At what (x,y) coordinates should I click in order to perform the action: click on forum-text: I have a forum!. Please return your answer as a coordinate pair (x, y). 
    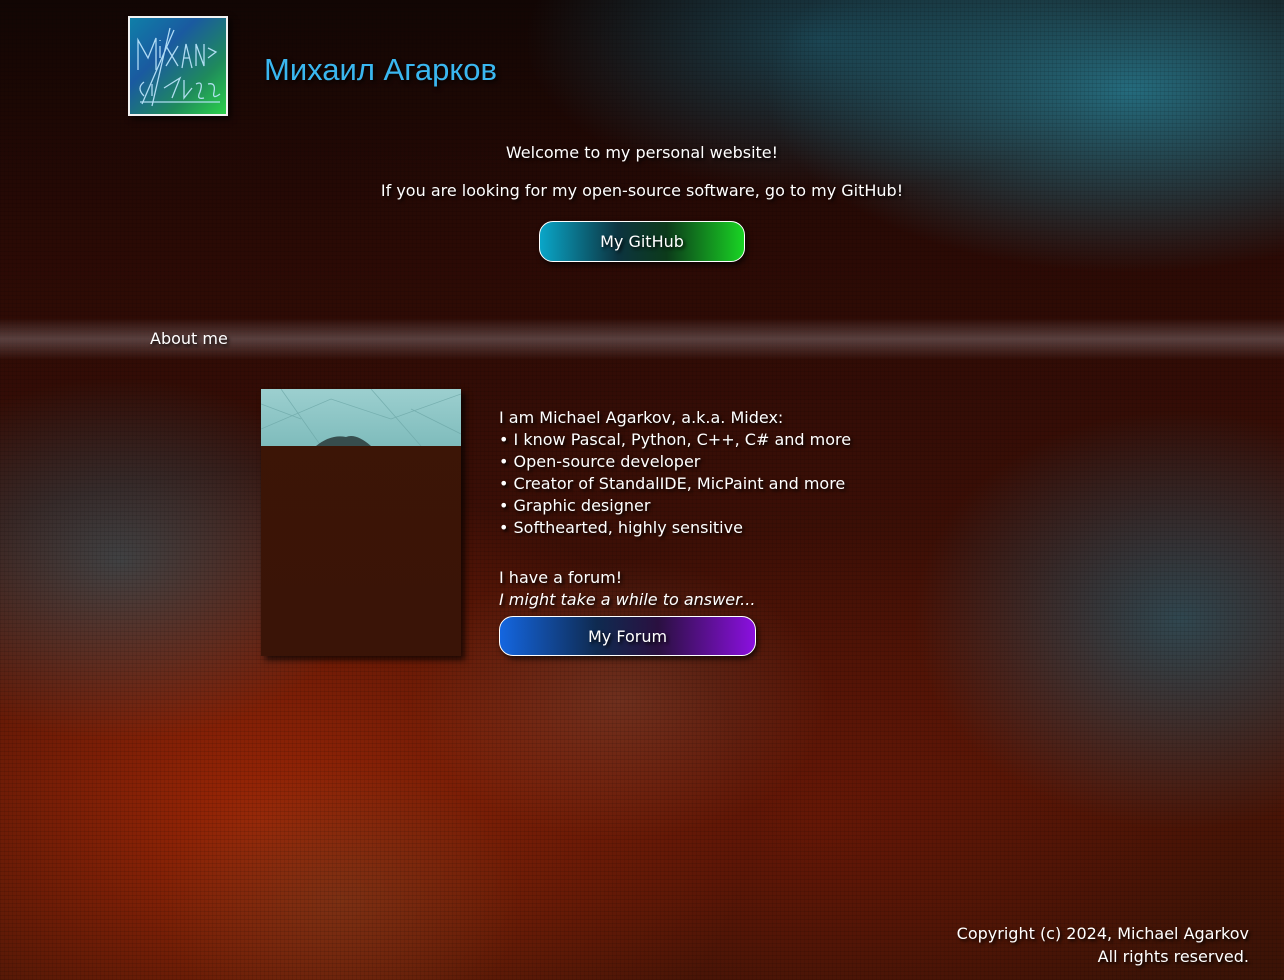
    Looking at the image, I should click on (561, 577).